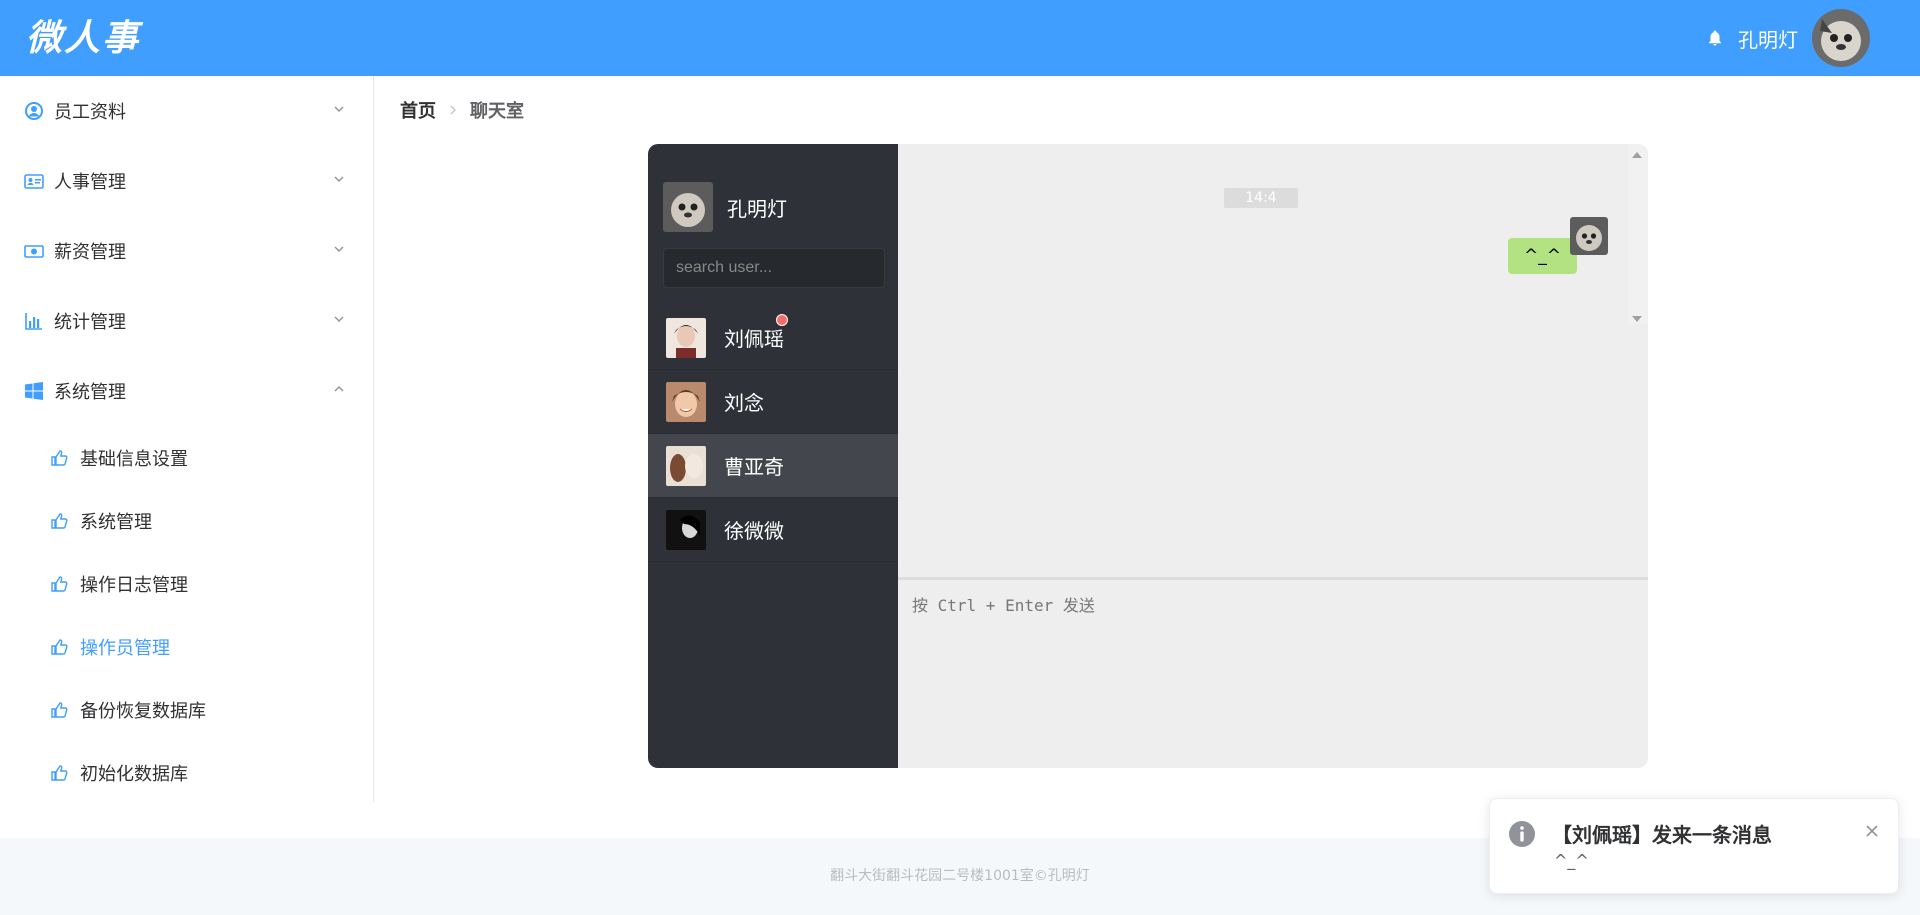 The image size is (1920, 915). I want to click on sidebar-item-label: 人事管理, so click(90, 182).